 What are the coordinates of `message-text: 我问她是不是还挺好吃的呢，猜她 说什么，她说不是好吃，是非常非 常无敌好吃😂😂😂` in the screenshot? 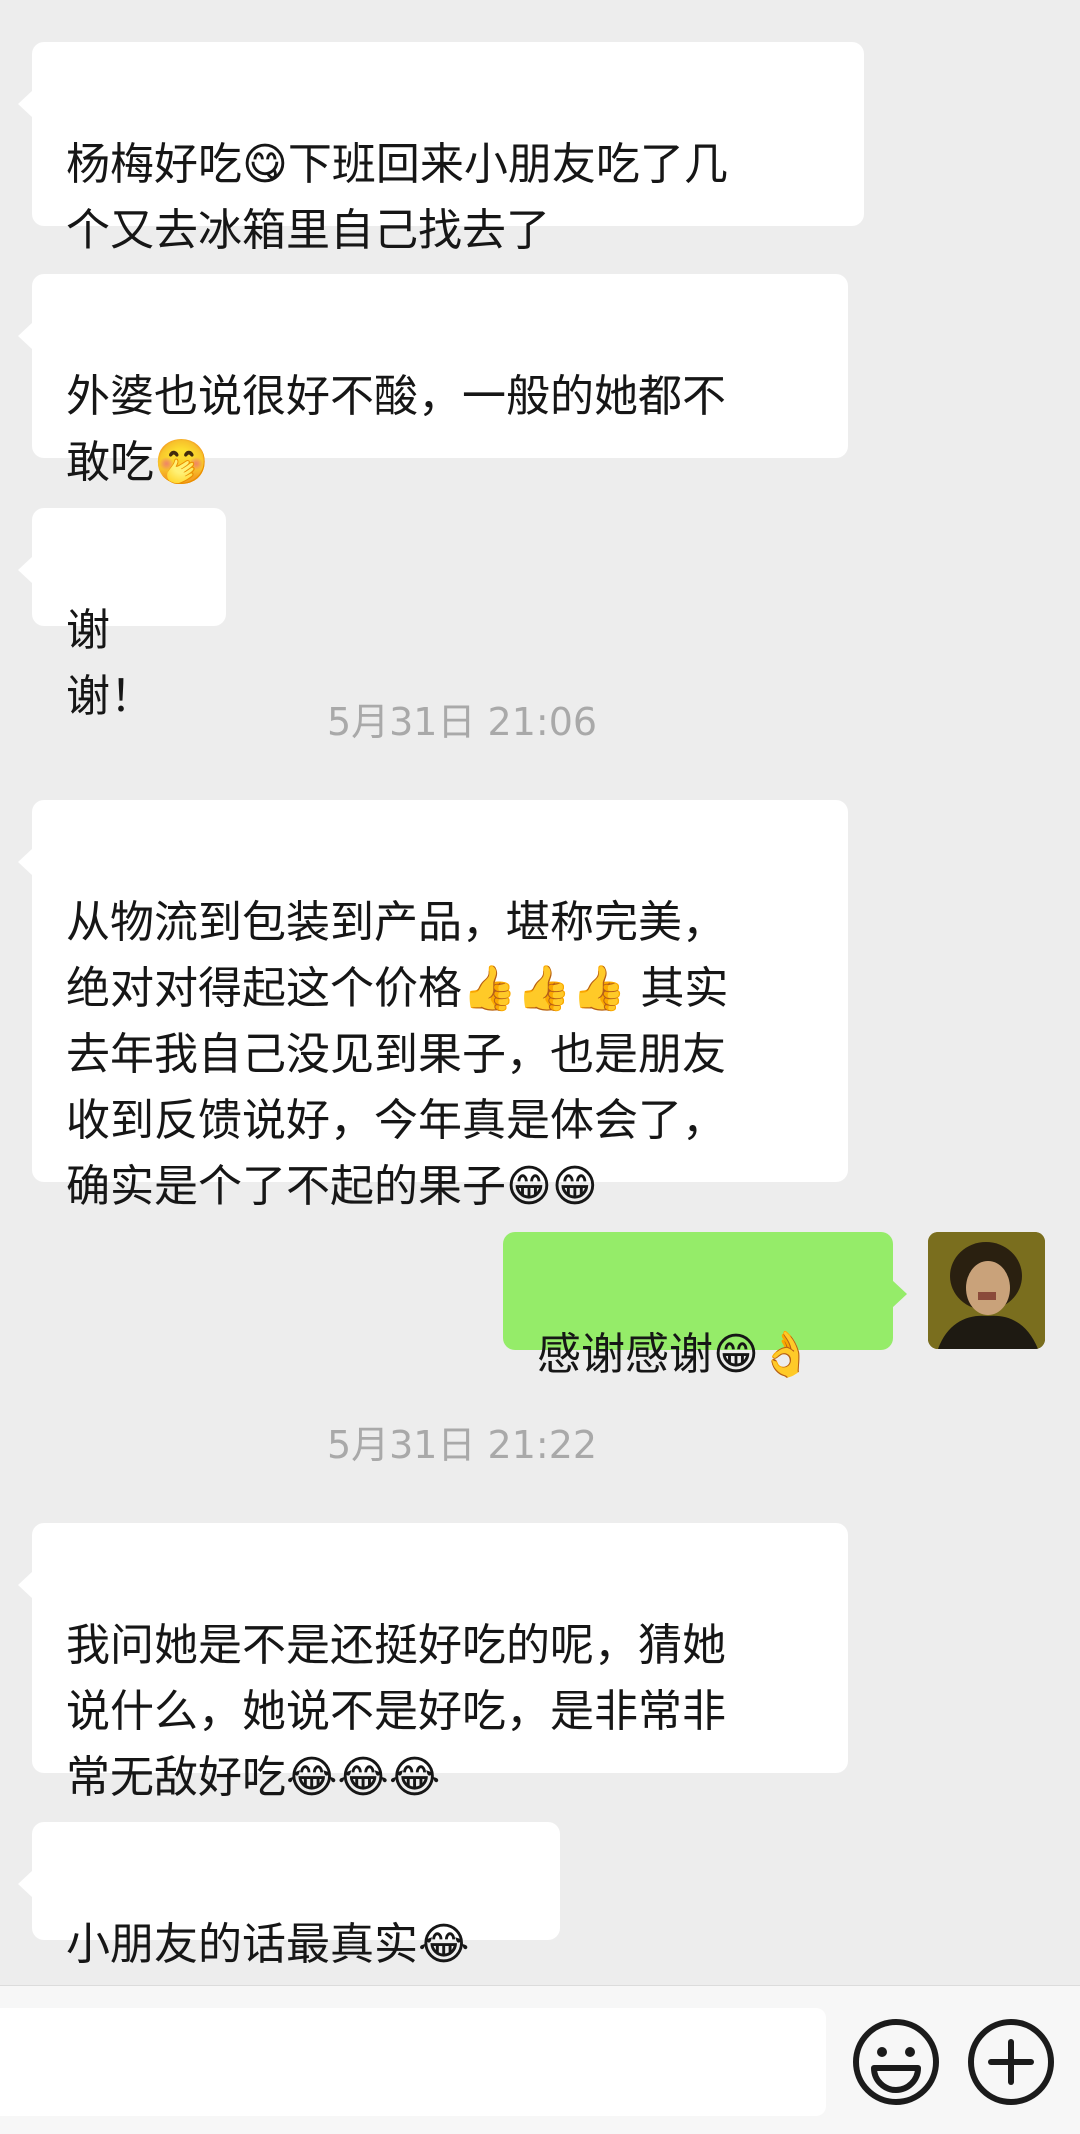 It's located at (396, 1711).